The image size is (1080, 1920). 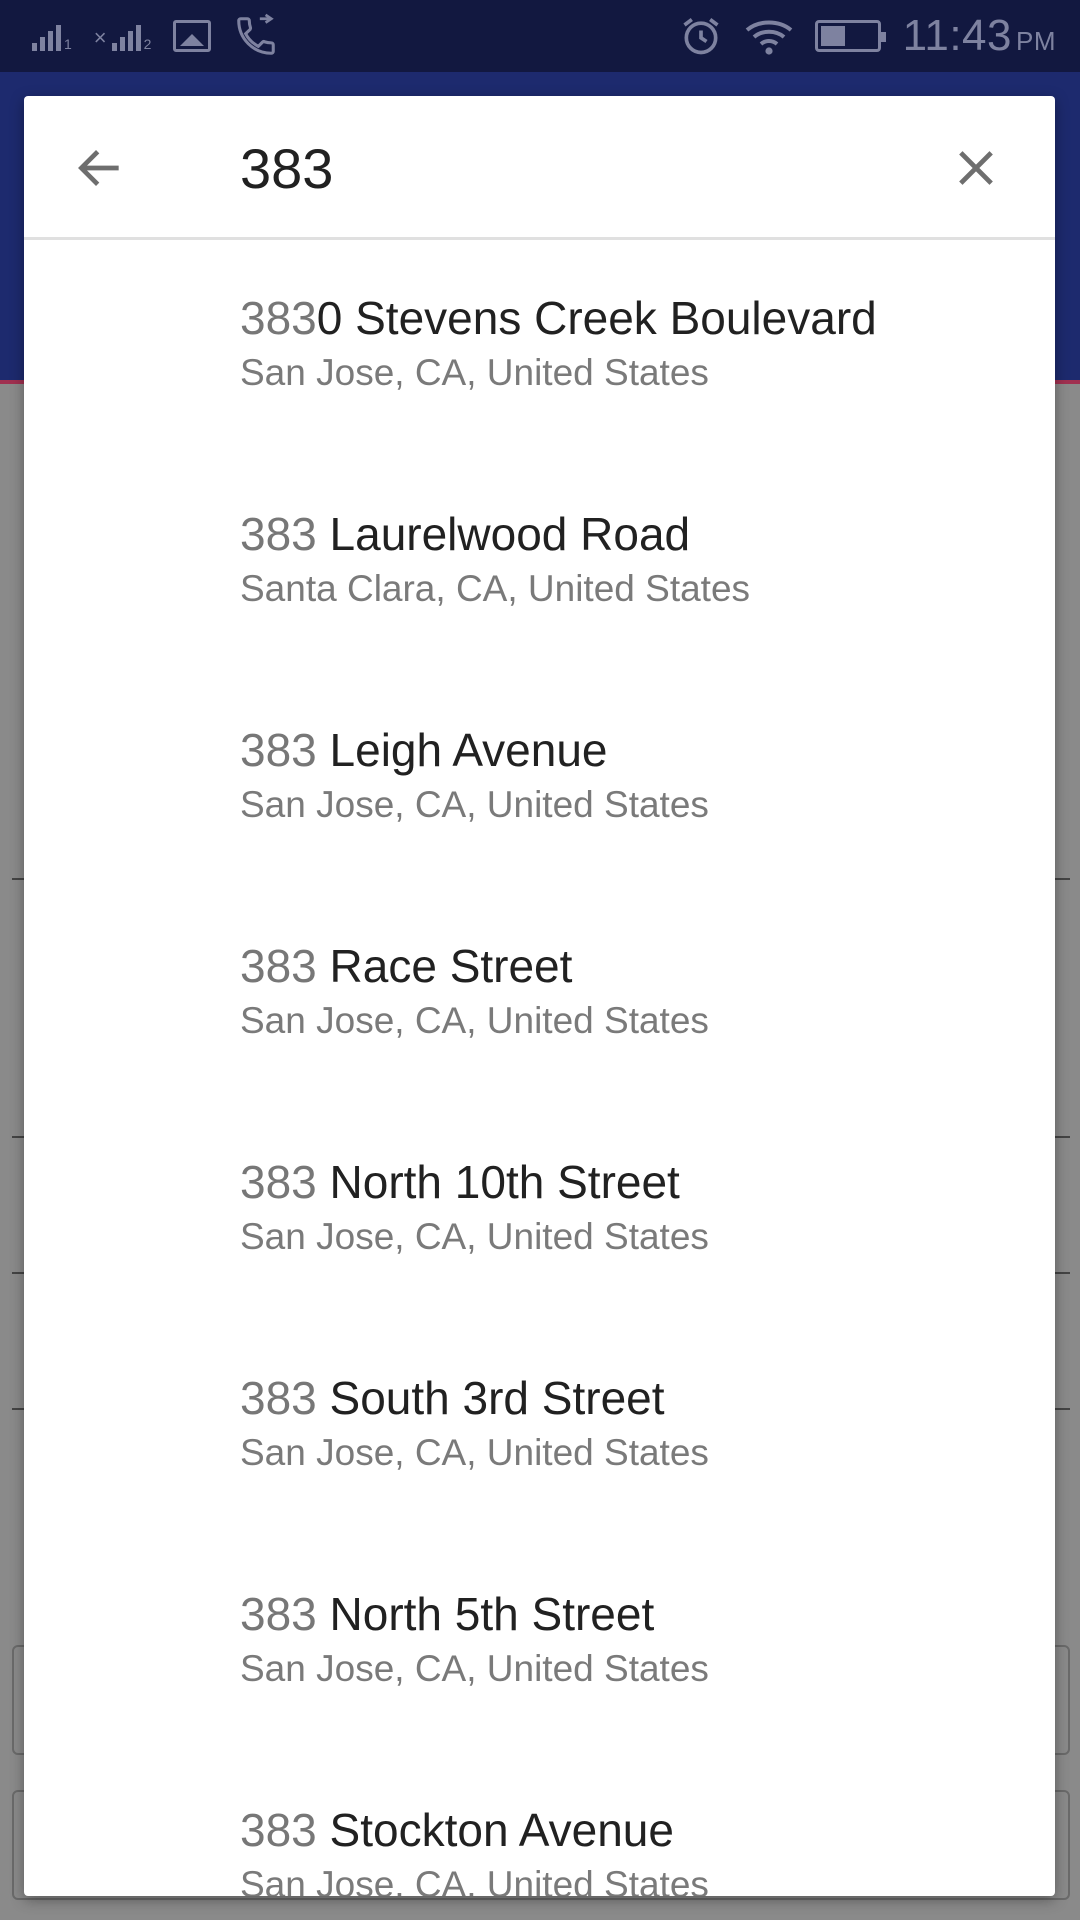 What do you see at coordinates (122, 38) in the screenshot?
I see `signal-sim2-icon: × 2` at bounding box center [122, 38].